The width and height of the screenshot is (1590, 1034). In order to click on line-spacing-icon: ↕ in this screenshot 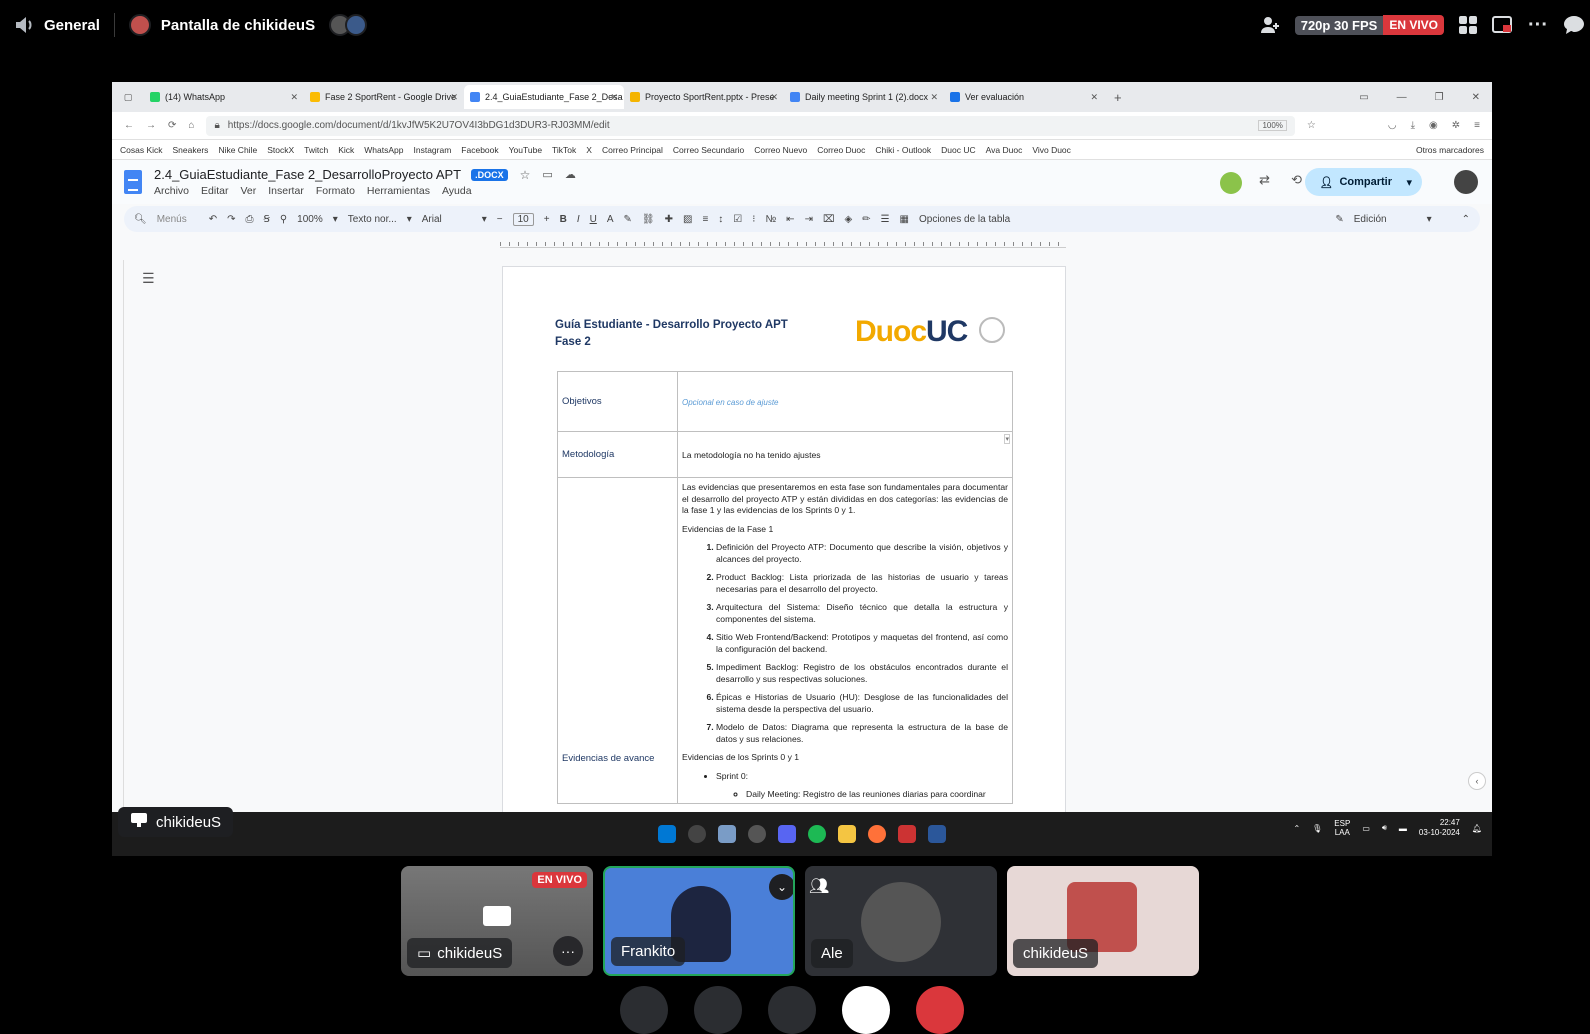, I will do `click(720, 219)`.